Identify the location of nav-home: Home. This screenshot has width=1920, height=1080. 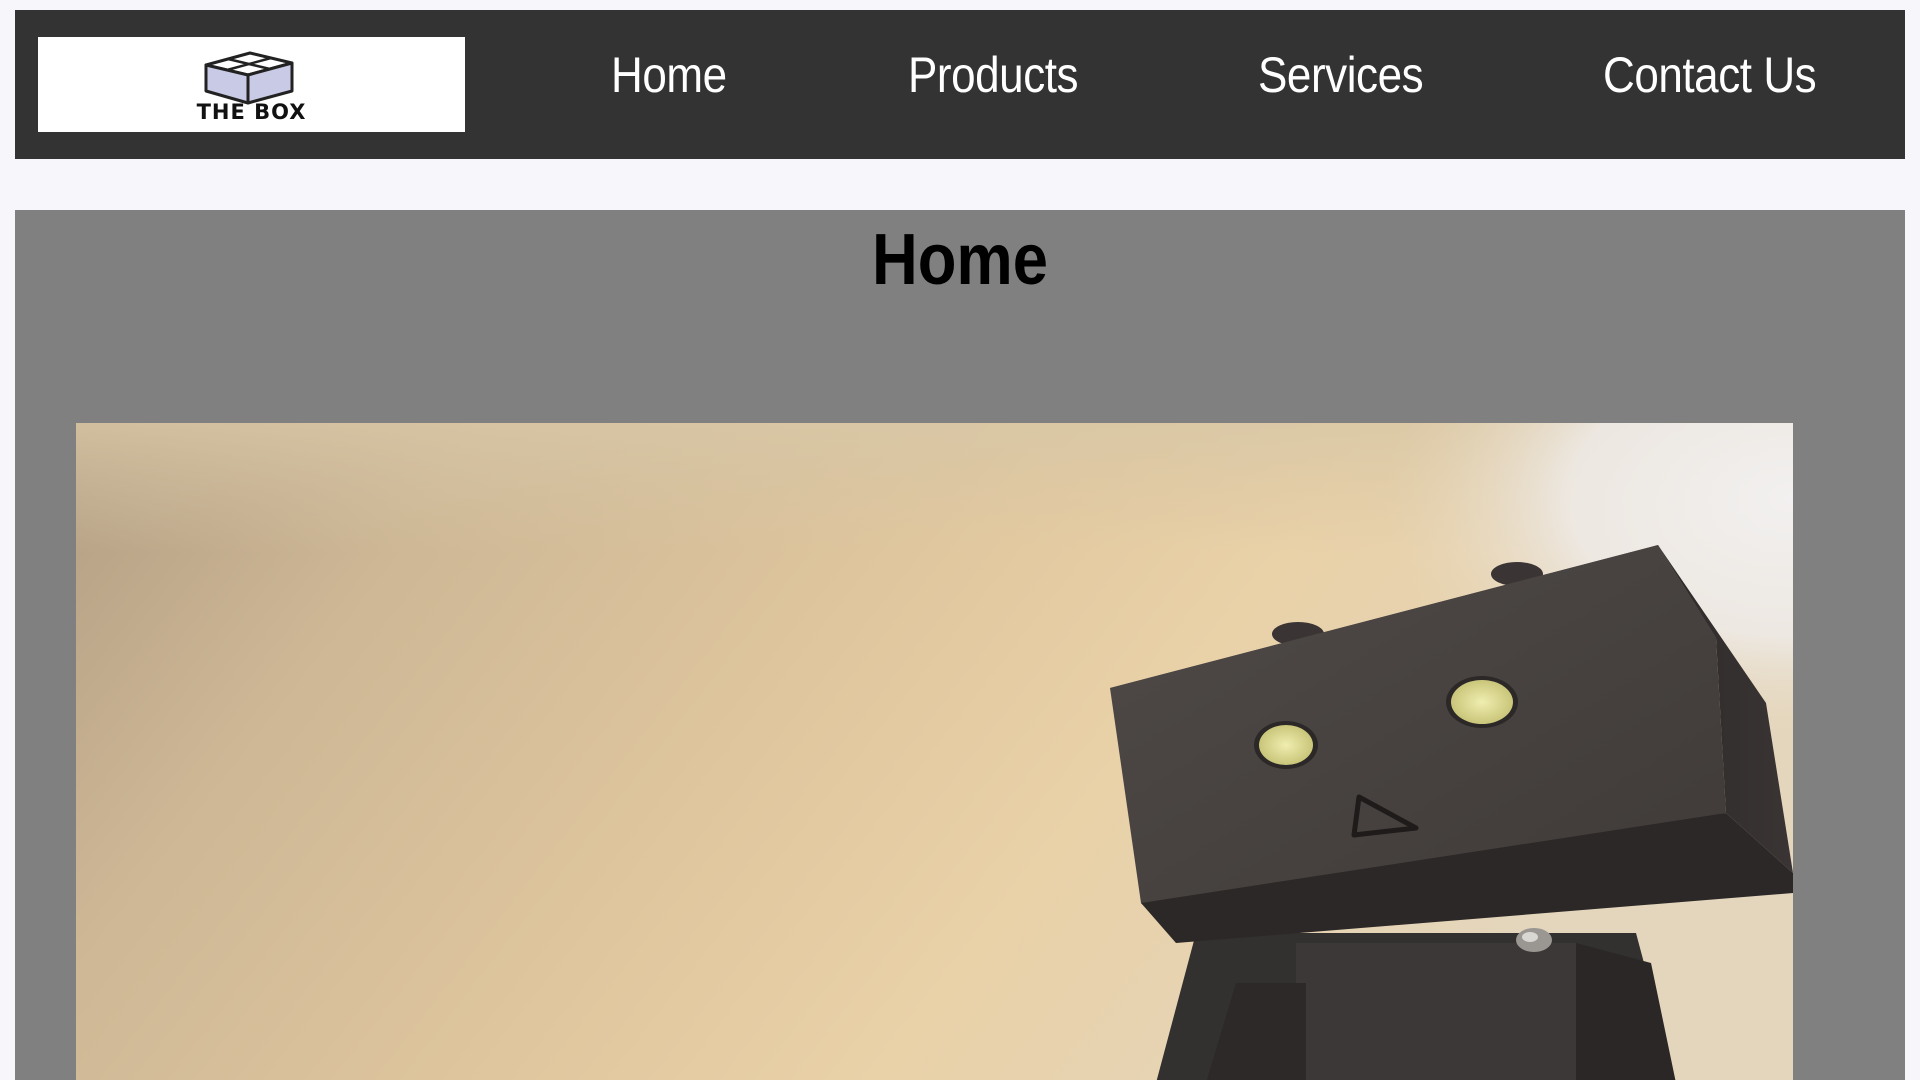
(669, 75).